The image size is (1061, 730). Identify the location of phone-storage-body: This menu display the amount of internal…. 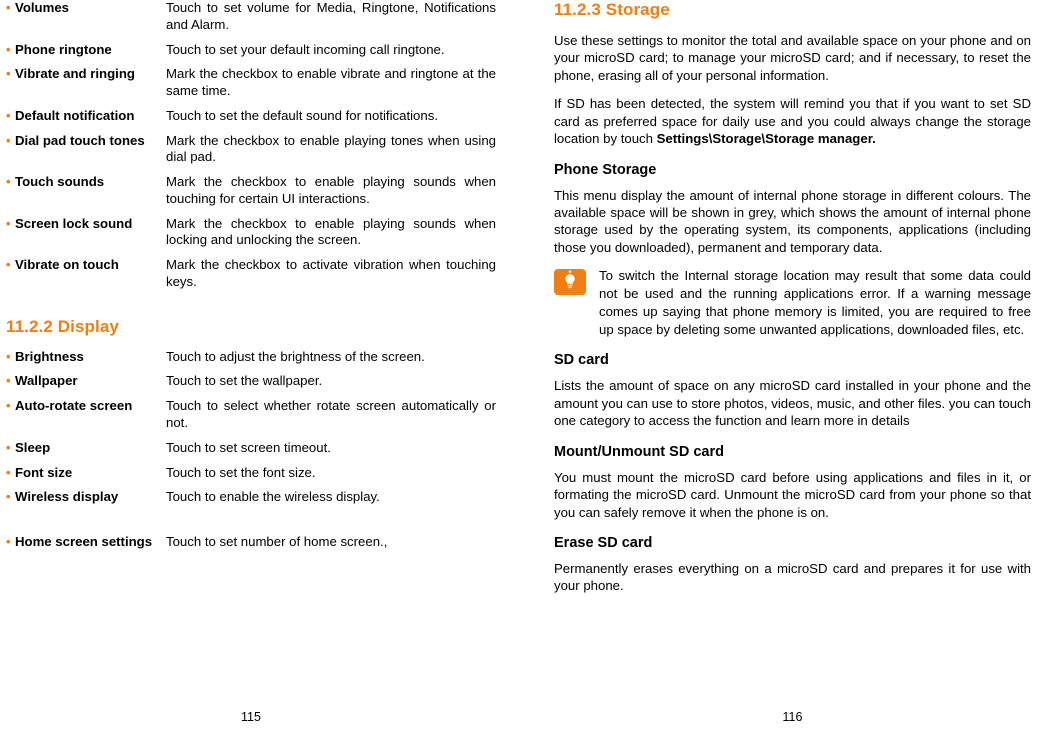
(792, 221).